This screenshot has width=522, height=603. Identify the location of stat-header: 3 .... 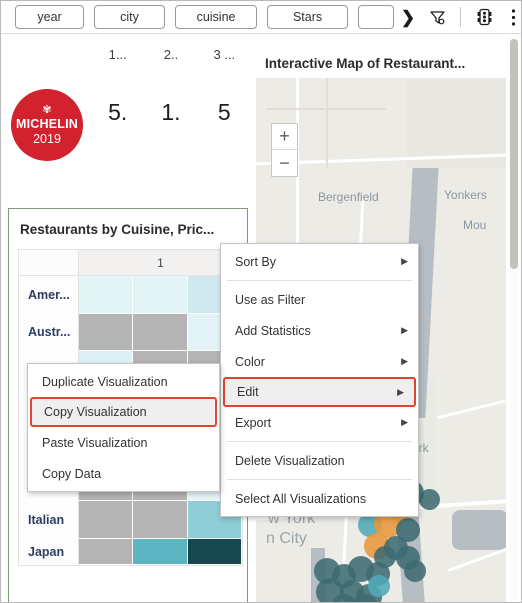
(224, 54).